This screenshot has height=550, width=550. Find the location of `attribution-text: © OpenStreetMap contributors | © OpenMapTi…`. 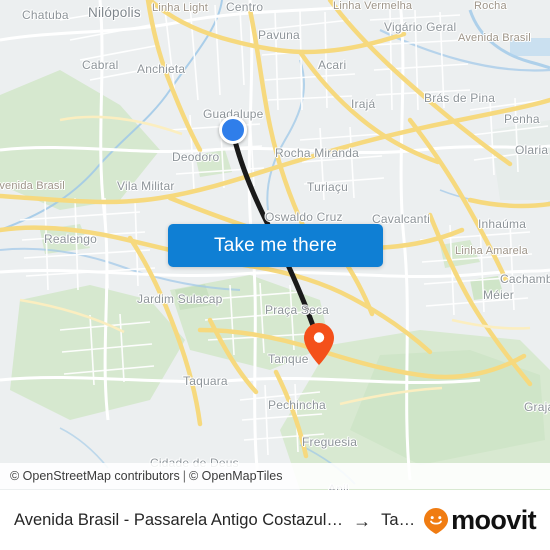

attribution-text: © OpenStreetMap contributors | © OpenMapTi… is located at coordinates (146, 476).